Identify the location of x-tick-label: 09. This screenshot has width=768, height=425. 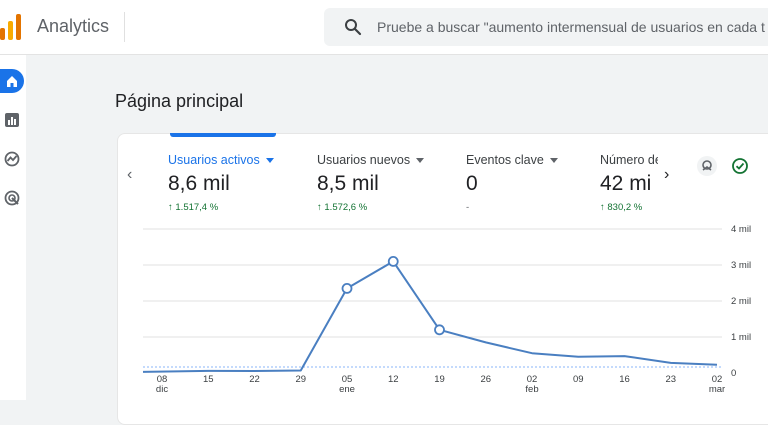
(578, 379).